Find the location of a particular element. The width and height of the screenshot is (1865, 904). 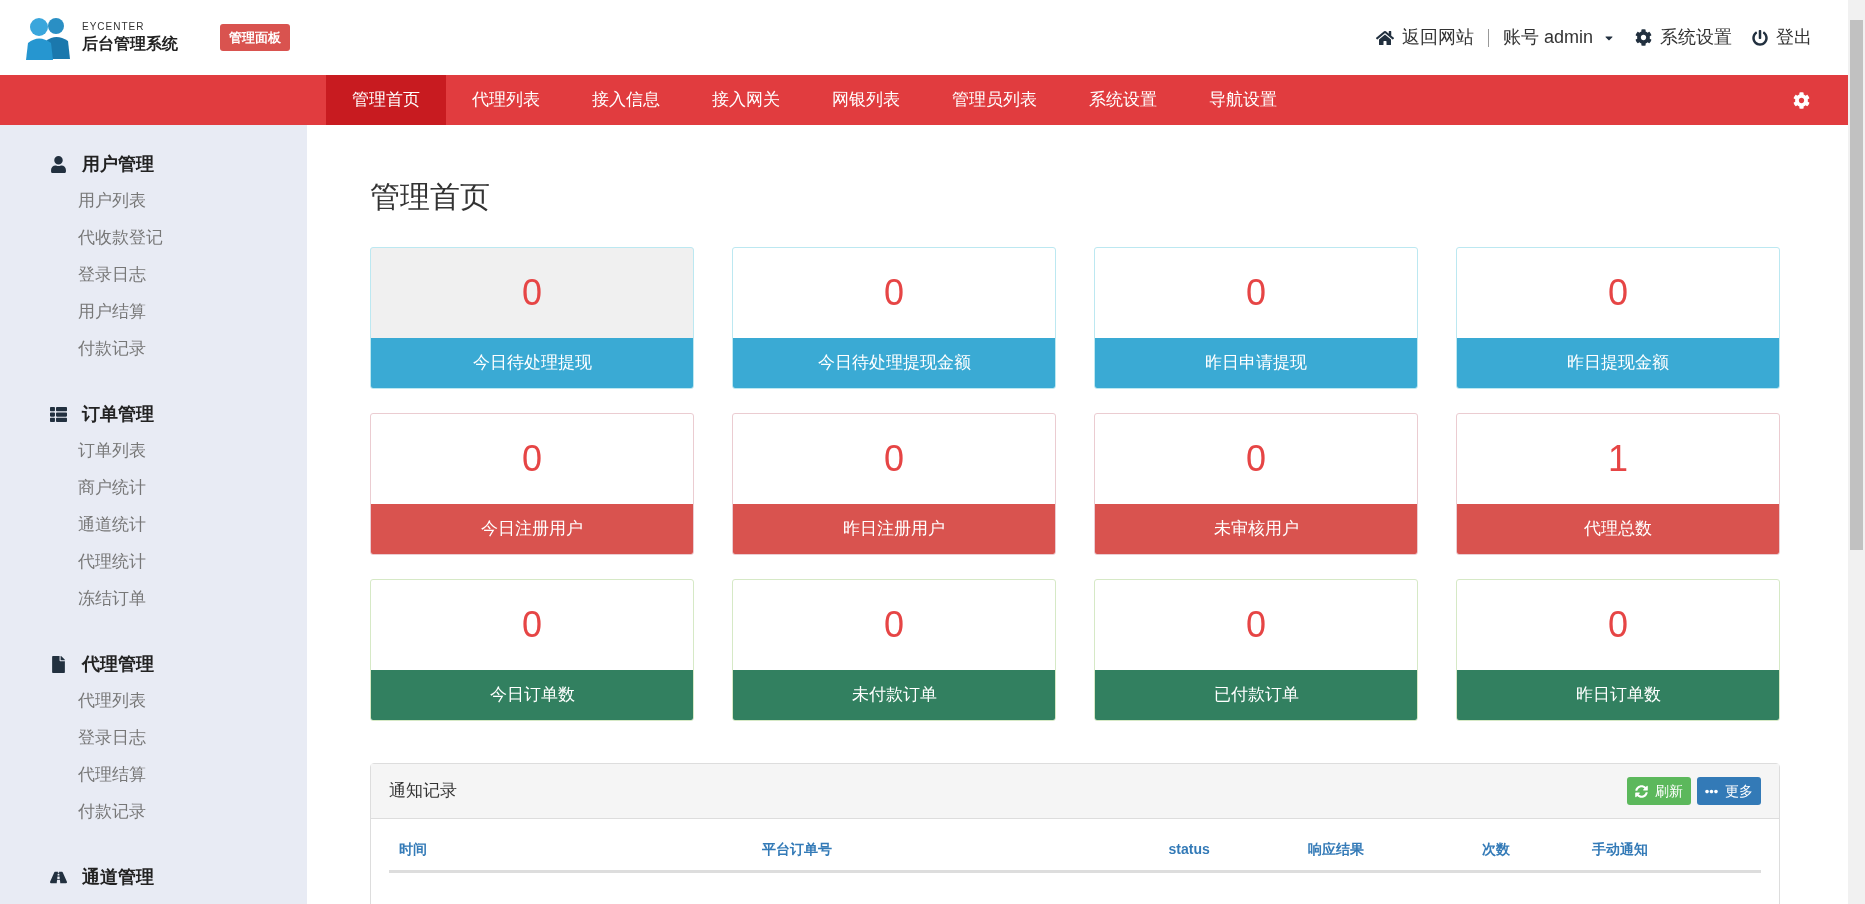

stat-label: 今日注册用户 is located at coordinates (532, 529).